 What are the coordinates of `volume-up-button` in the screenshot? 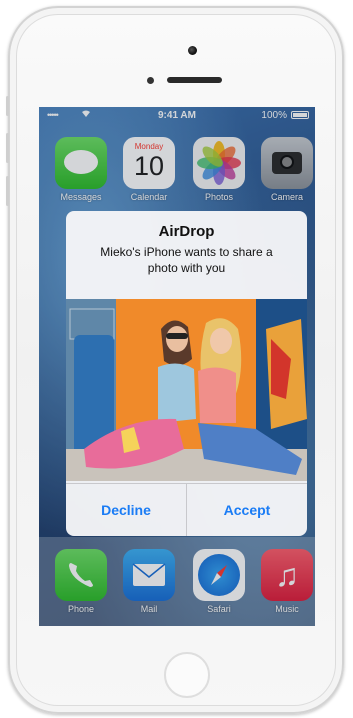 It's located at (7, 148).